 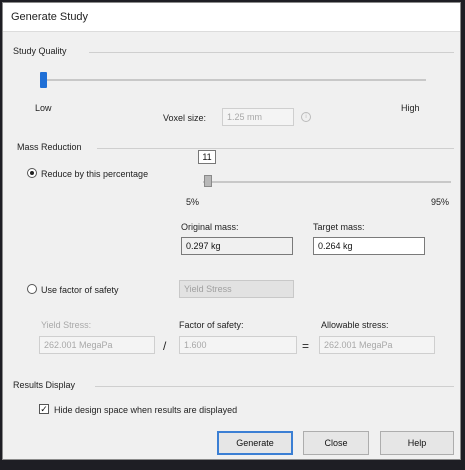 What do you see at coordinates (44, 409) in the screenshot?
I see `hide-design-space-checkbox: ✓` at bounding box center [44, 409].